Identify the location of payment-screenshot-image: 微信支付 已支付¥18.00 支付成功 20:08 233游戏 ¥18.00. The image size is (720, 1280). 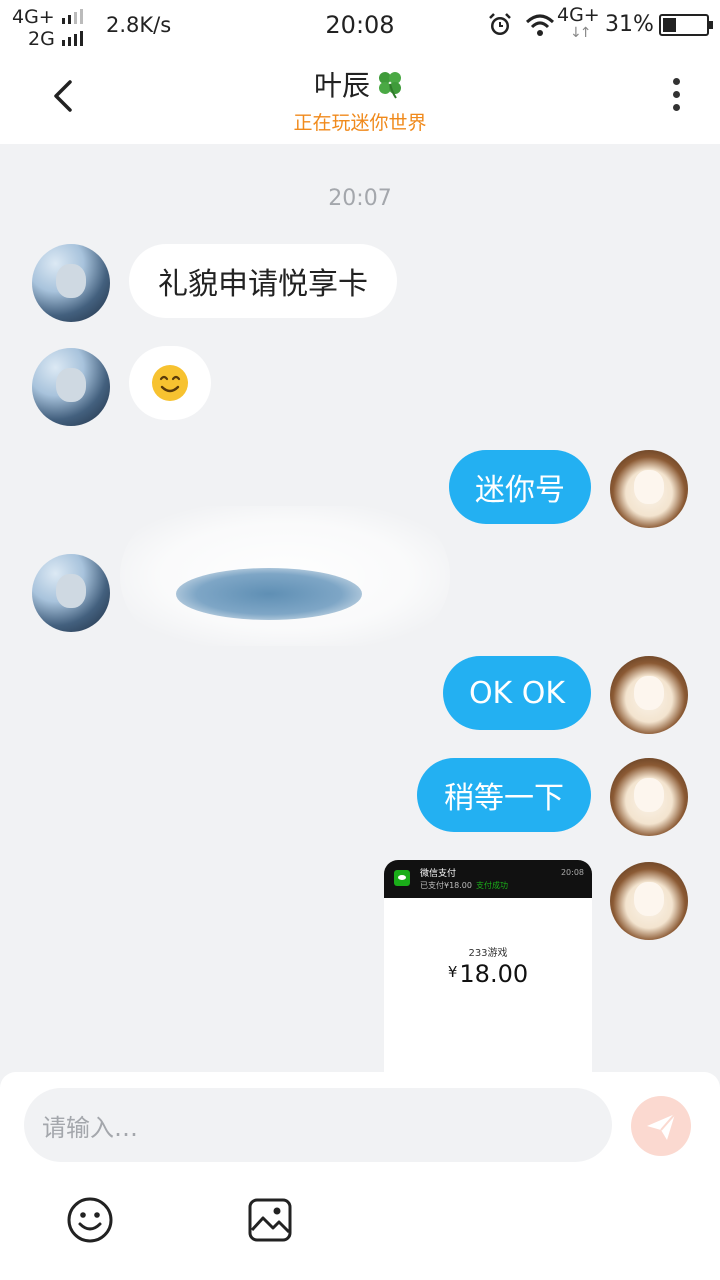
(488, 967).